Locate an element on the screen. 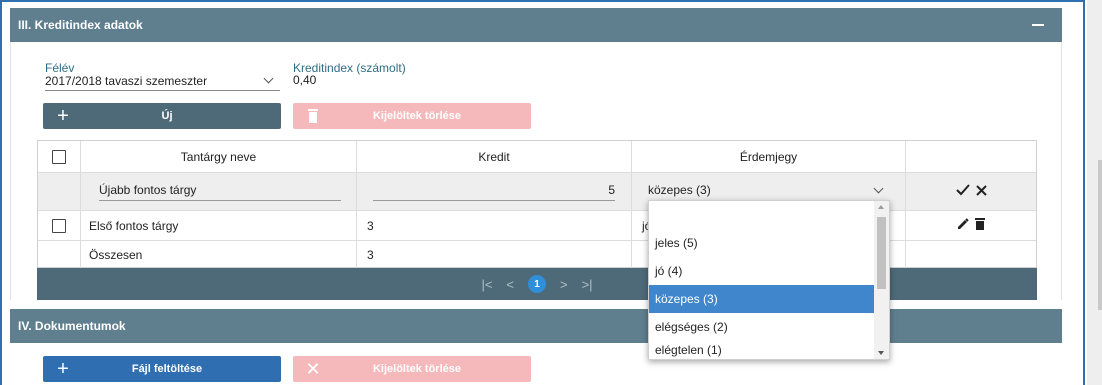 This screenshot has width=1102, height=385. grade-option-selected: közepes (3) is located at coordinates (762, 299).